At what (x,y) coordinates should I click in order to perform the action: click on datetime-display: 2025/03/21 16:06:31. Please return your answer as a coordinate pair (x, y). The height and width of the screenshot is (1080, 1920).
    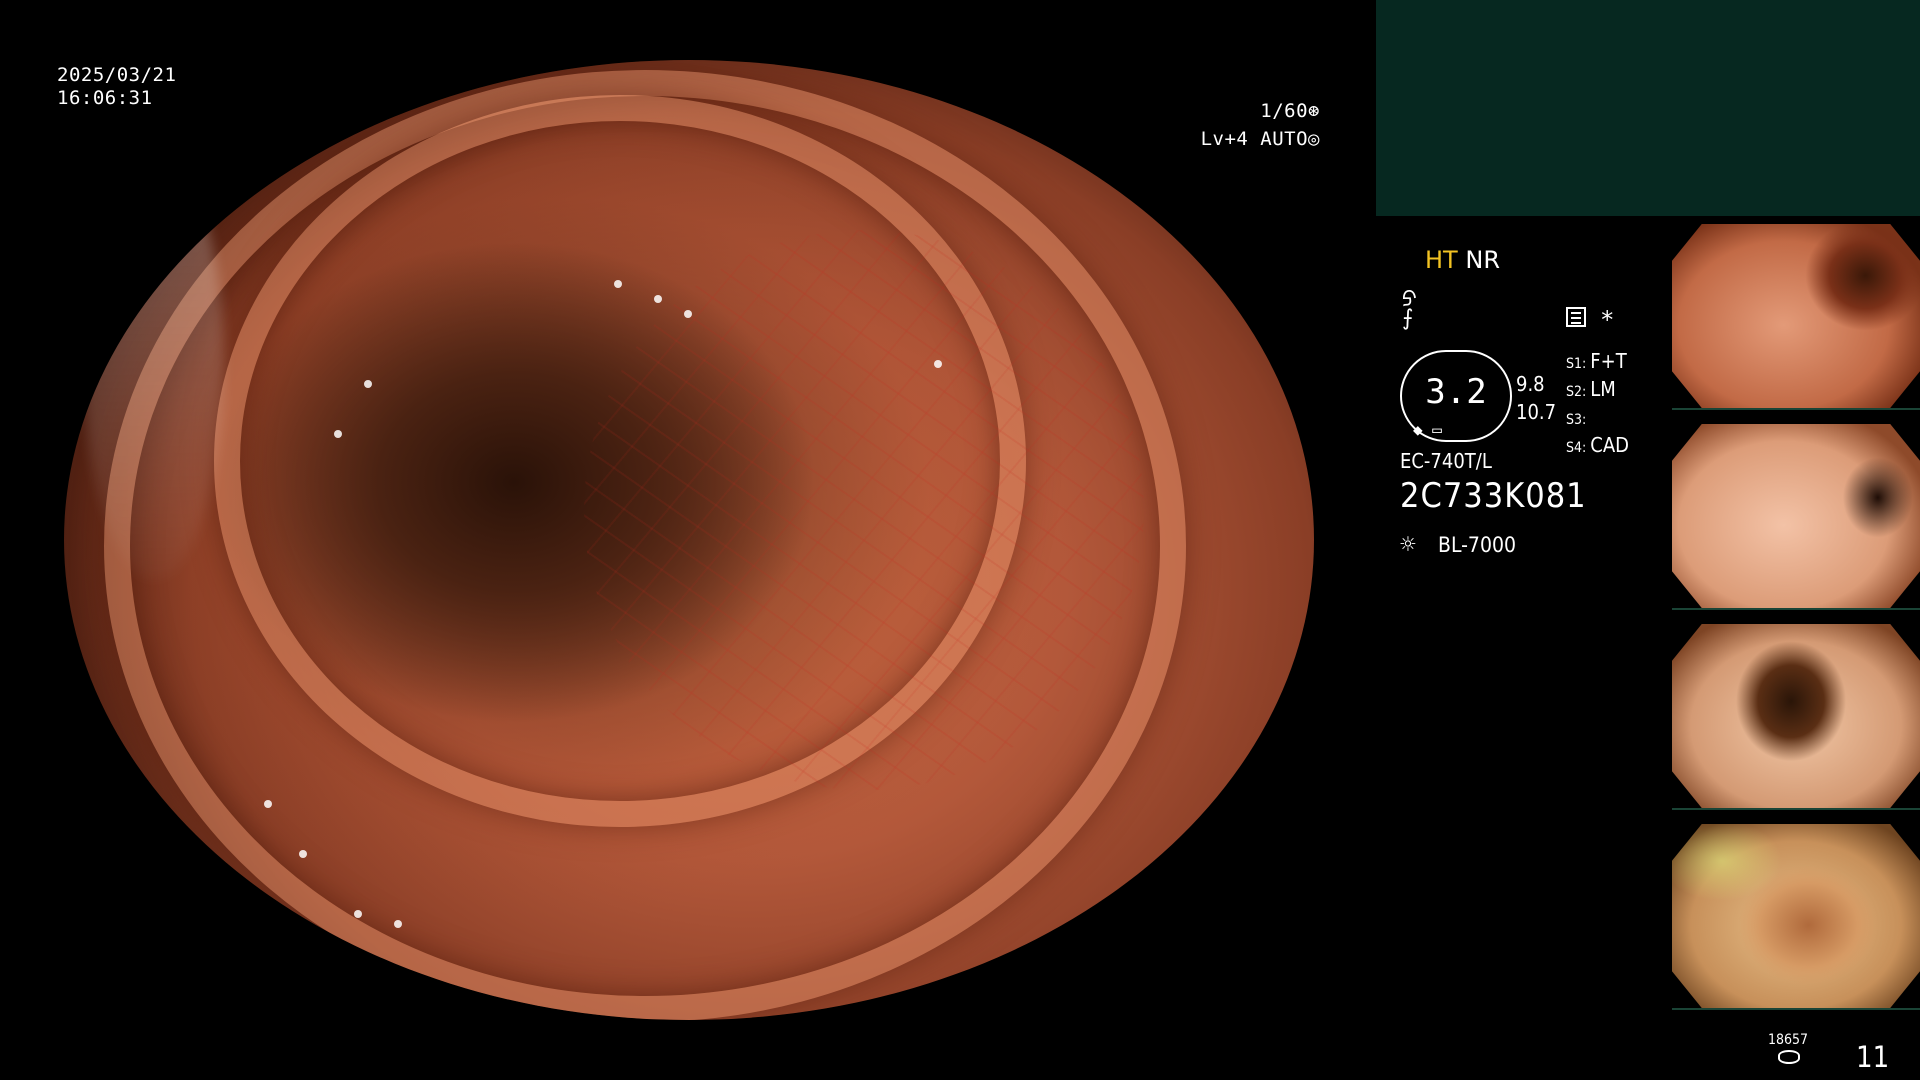
    Looking at the image, I should click on (116, 87).